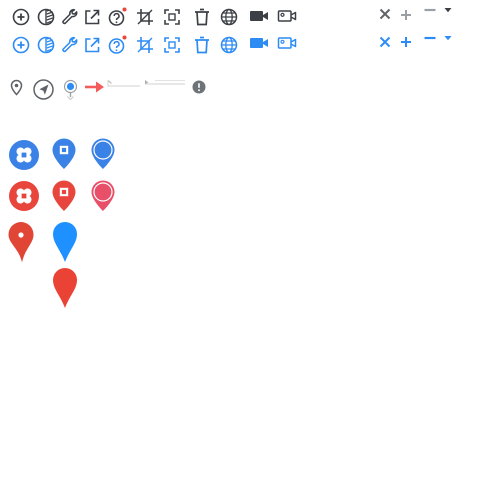 The image size is (500, 500). I want to click on toolbar-row-dark, so click(154, 16).